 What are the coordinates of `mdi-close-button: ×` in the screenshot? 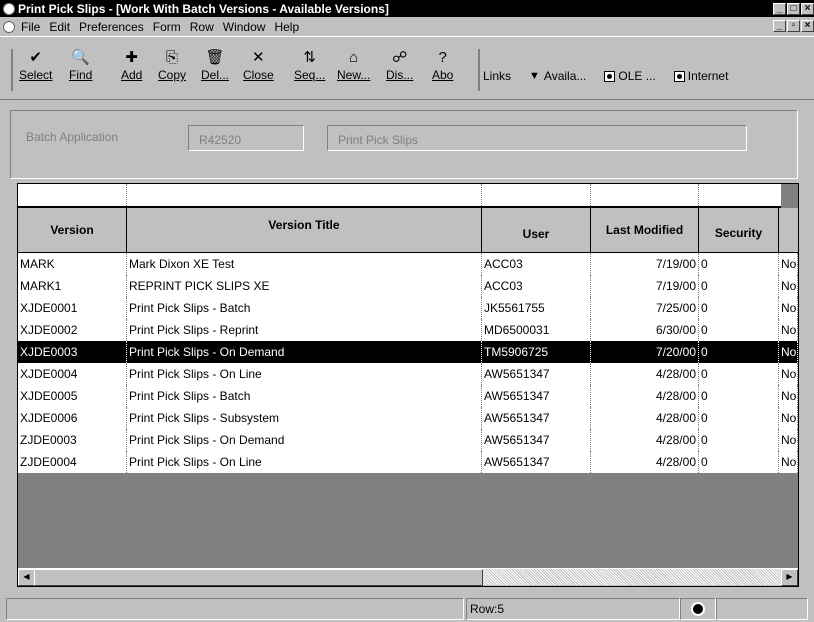 It's located at (807, 26).